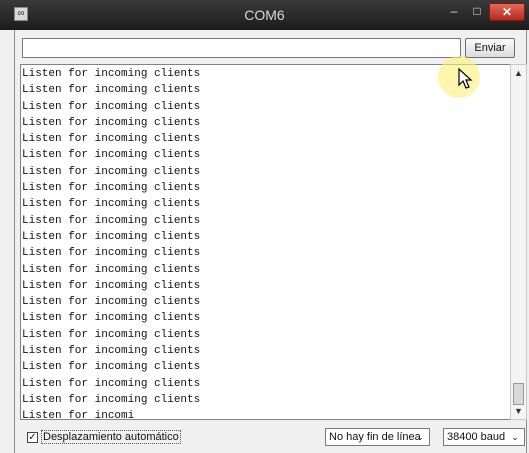 The image size is (529, 453). What do you see at coordinates (477, 12) in the screenshot?
I see `maximize-button: □` at bounding box center [477, 12].